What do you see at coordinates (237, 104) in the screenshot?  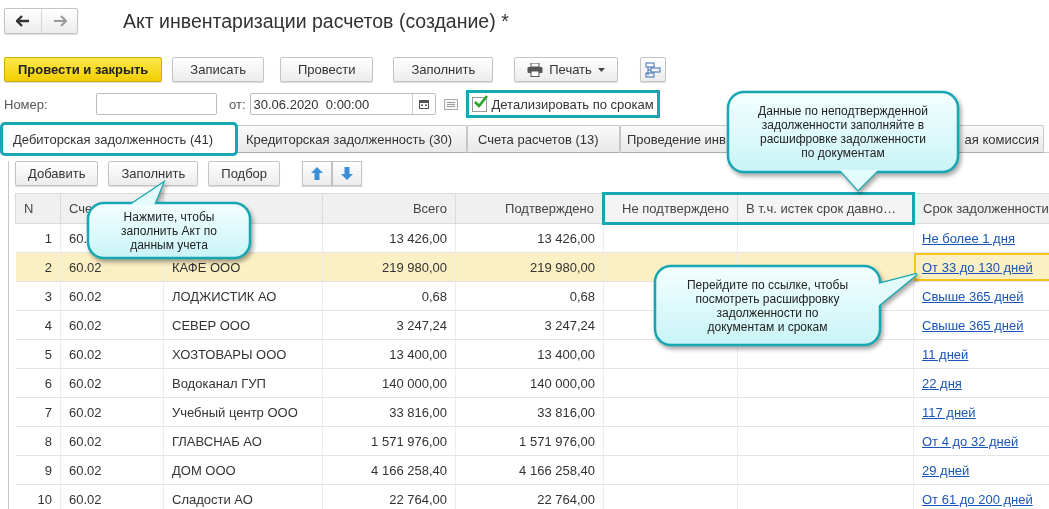 I see `date-label: от:` at bounding box center [237, 104].